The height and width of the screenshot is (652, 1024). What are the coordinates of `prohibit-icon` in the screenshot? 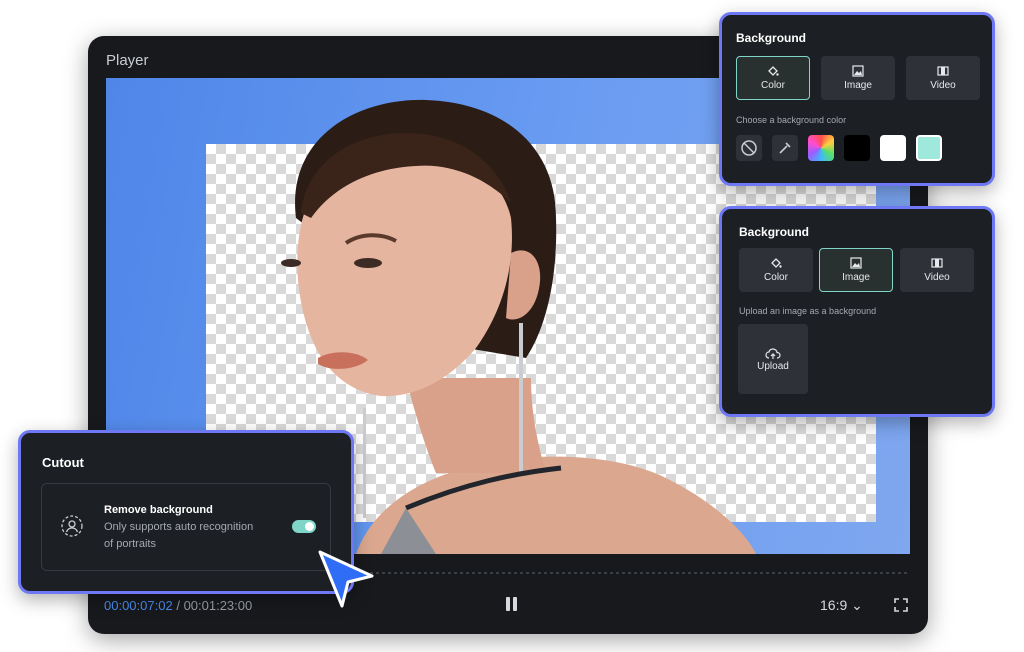 It's located at (749, 148).